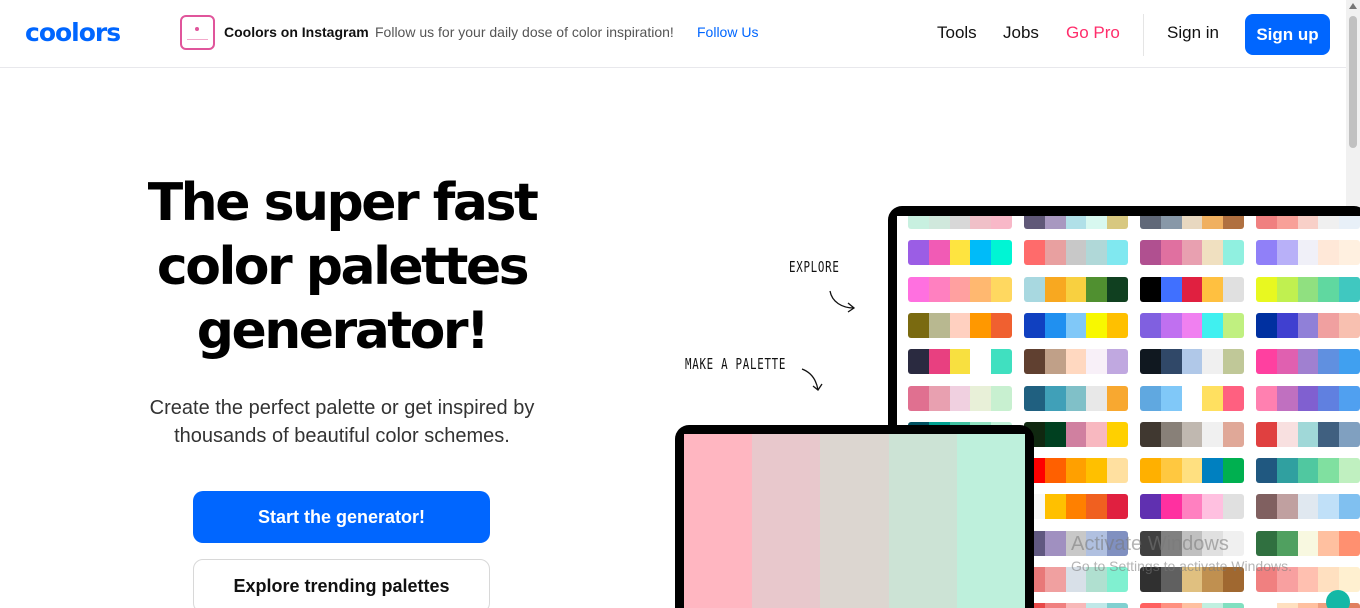  Describe the element at coordinates (1021, 33) in the screenshot. I see `nav-jobs: Jobs` at that location.